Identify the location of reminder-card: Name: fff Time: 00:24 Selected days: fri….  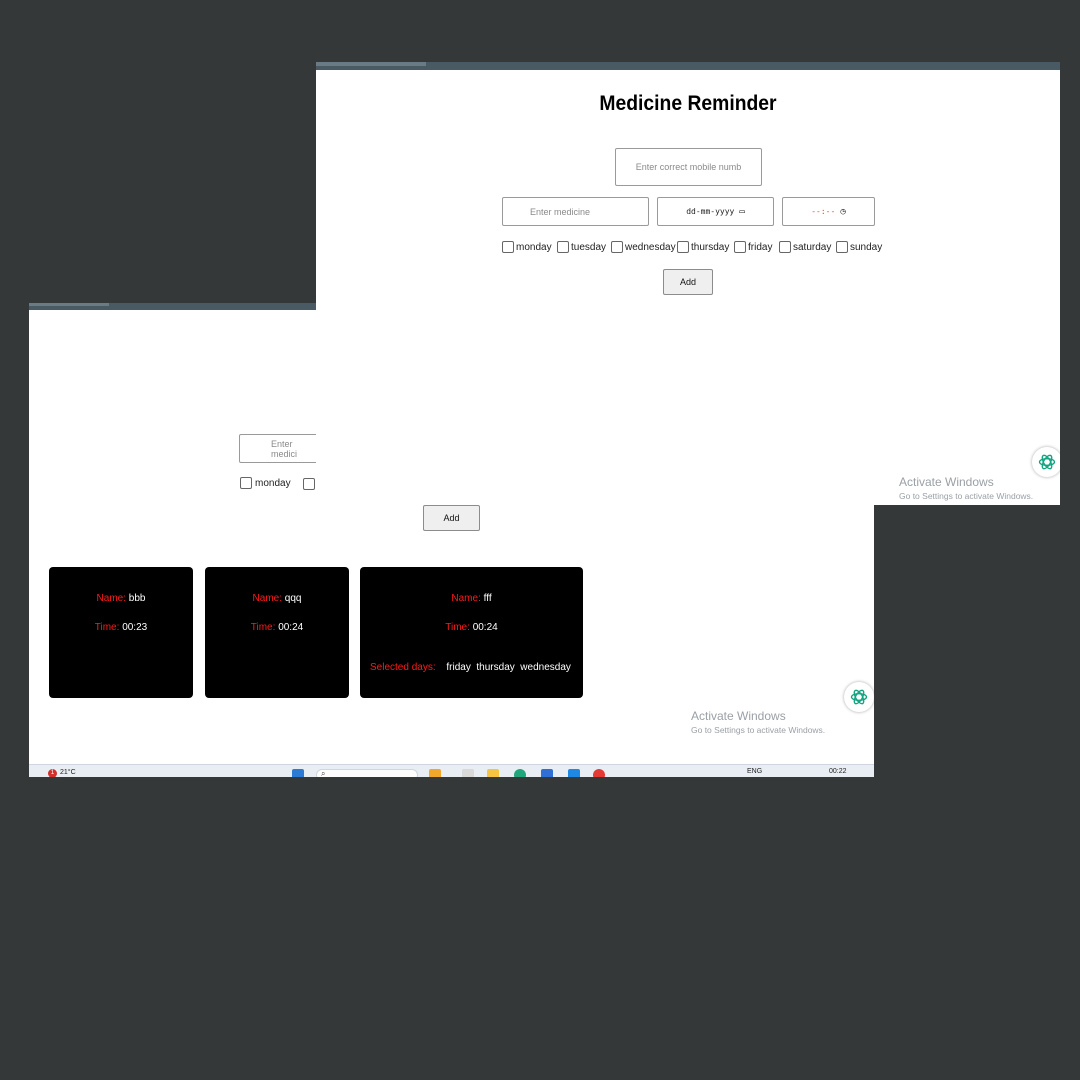
(471, 632).